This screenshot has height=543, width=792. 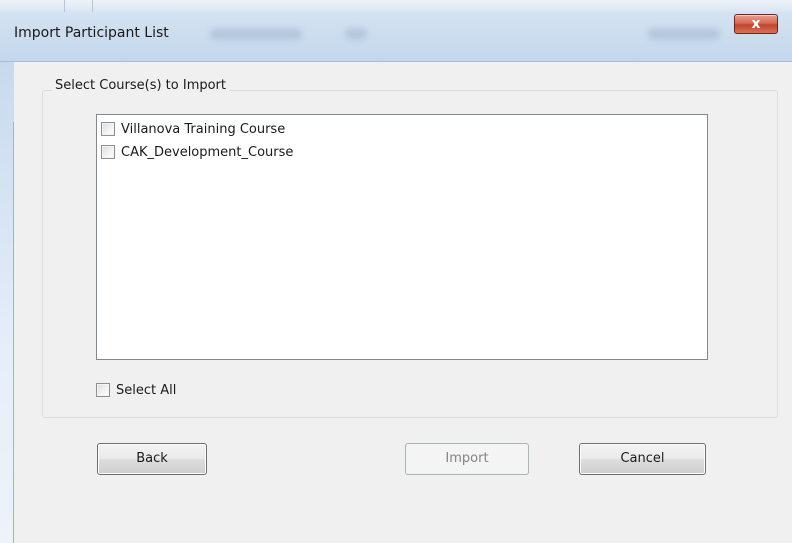 I want to click on window-frame-left, so click(x=7, y=302).